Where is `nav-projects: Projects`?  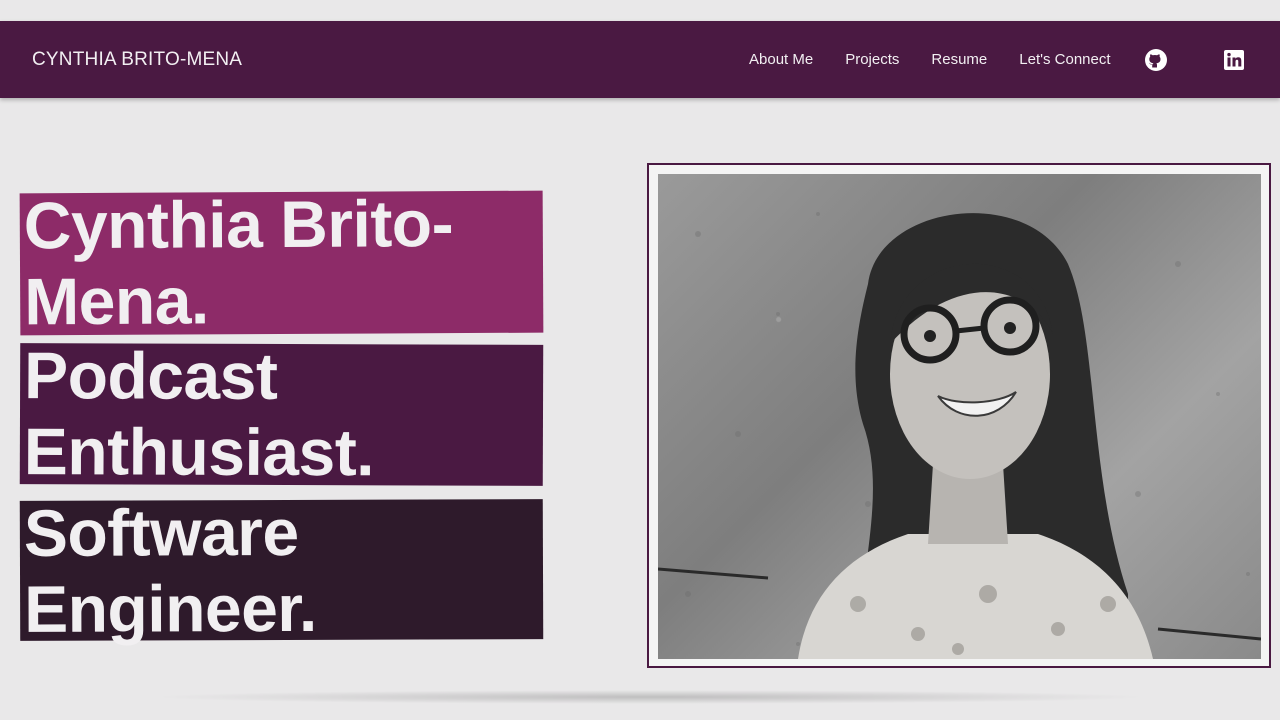
nav-projects: Projects is located at coordinates (872, 59).